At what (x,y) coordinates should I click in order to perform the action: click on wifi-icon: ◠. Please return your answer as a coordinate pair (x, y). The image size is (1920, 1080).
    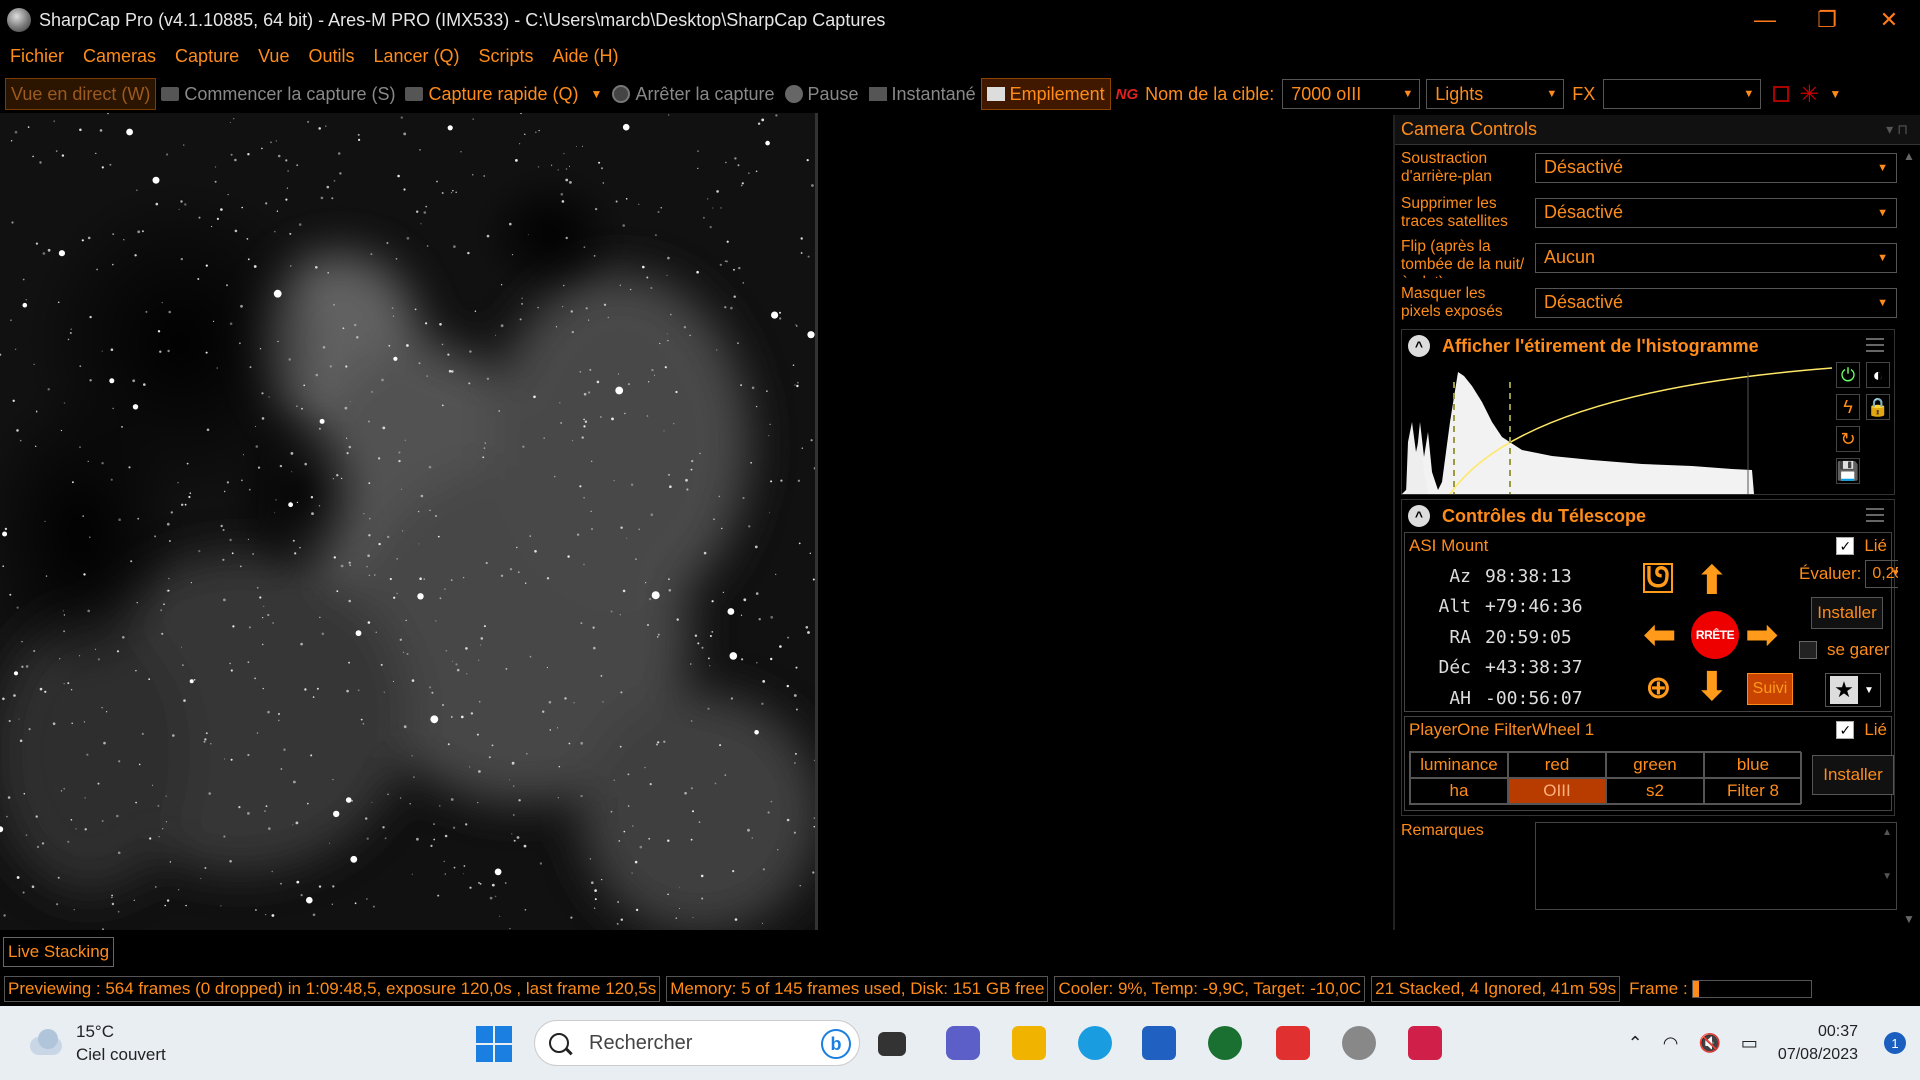
    Looking at the image, I should click on (1671, 1043).